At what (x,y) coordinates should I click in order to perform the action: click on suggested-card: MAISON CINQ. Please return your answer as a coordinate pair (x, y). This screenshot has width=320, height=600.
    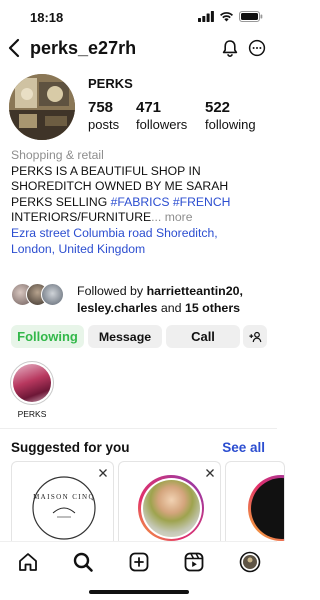
    Looking at the image, I should click on (62, 501).